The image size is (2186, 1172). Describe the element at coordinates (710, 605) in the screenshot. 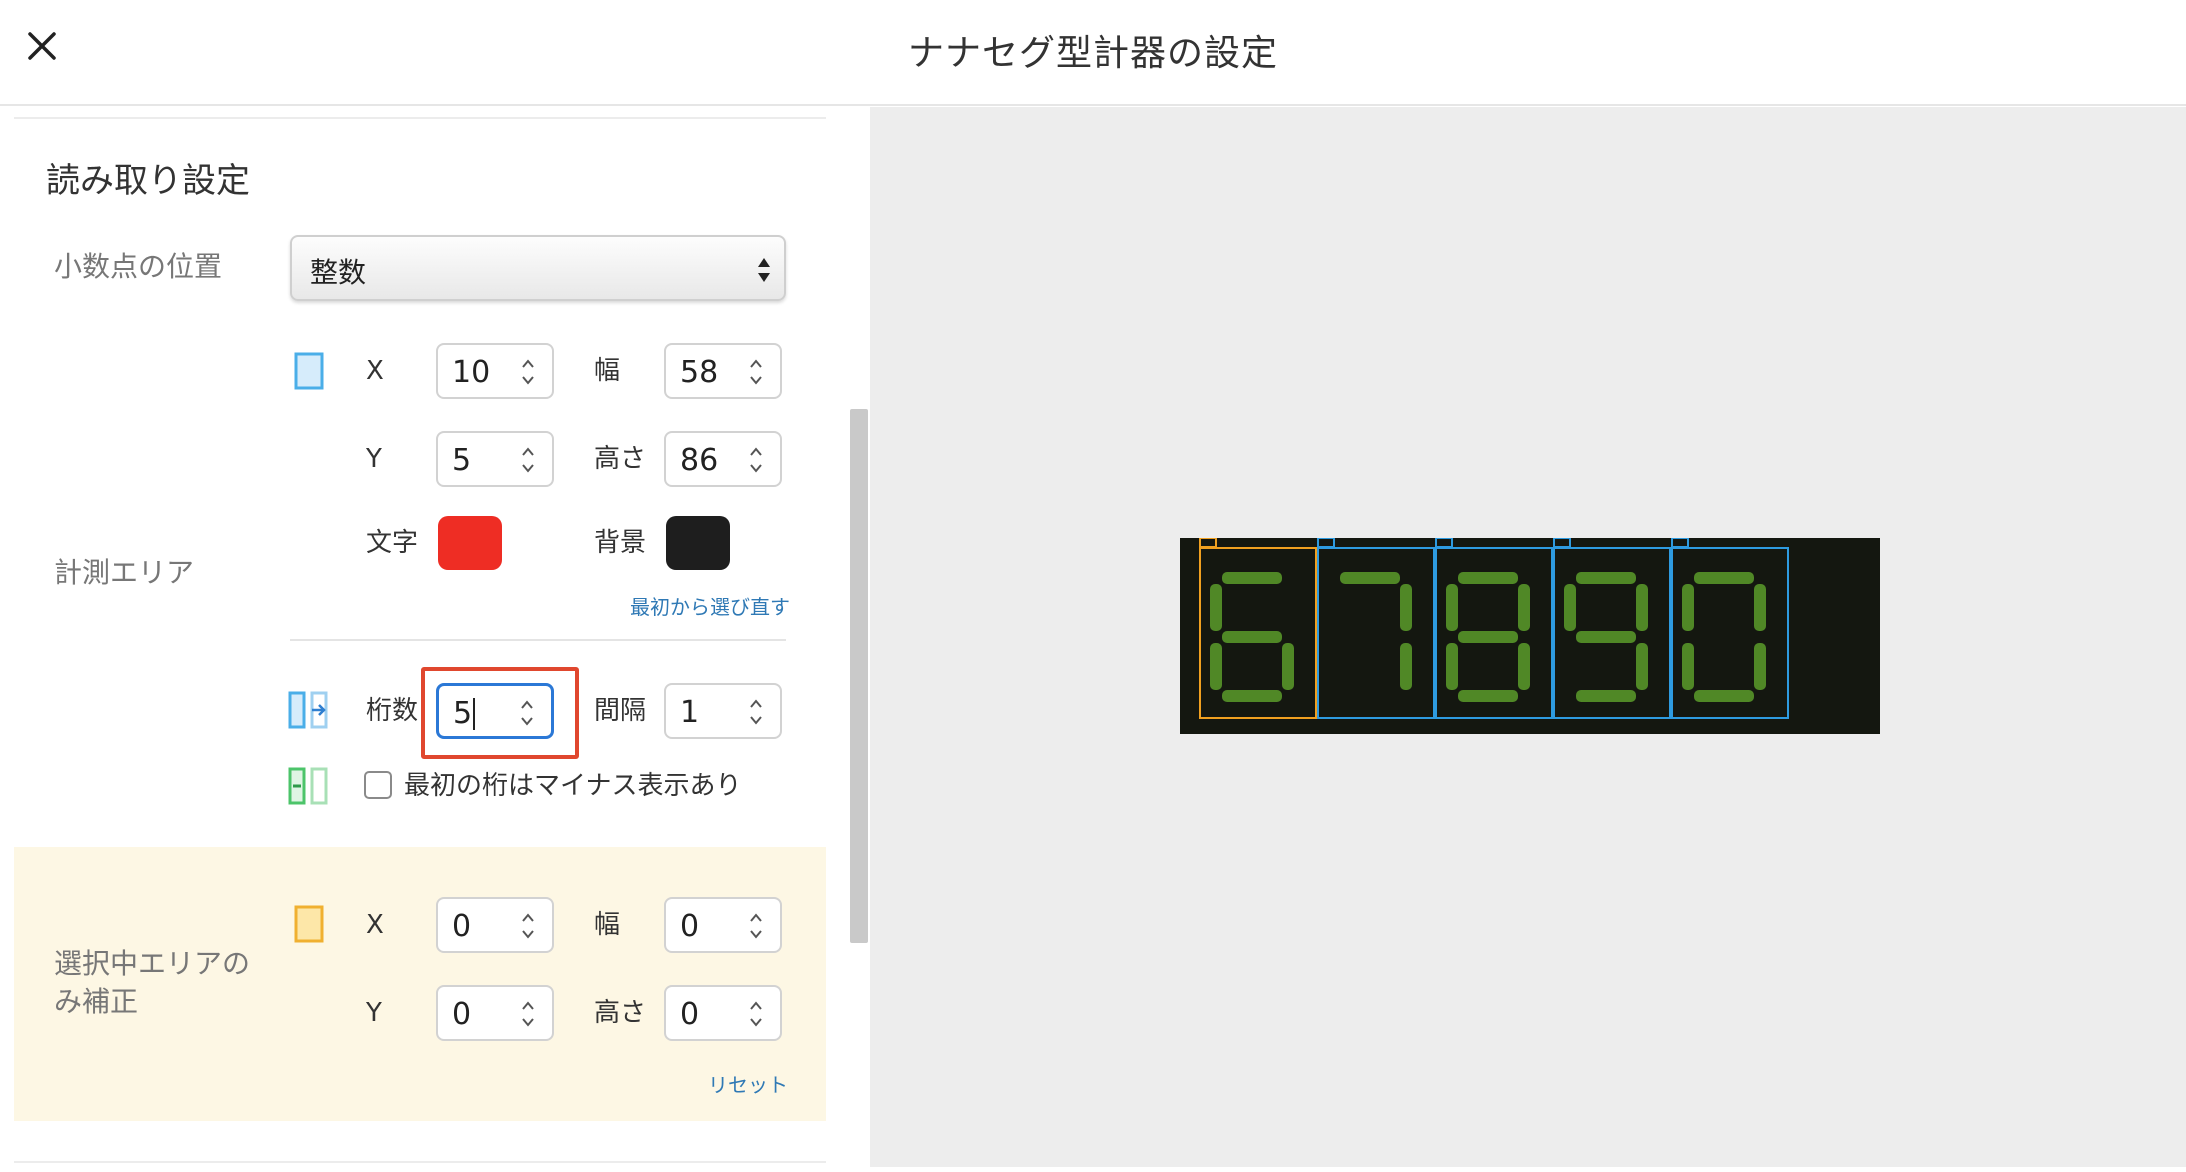

I see `reselect-link: 最初から選び直す` at that location.